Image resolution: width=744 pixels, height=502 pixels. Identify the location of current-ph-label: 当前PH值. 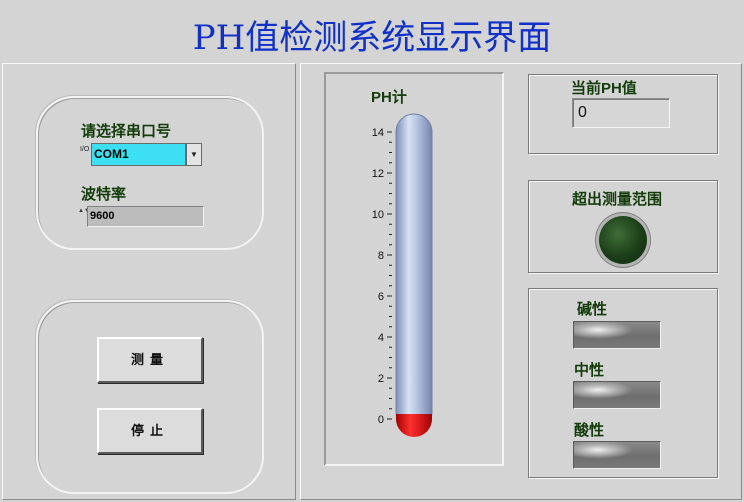
(604, 88).